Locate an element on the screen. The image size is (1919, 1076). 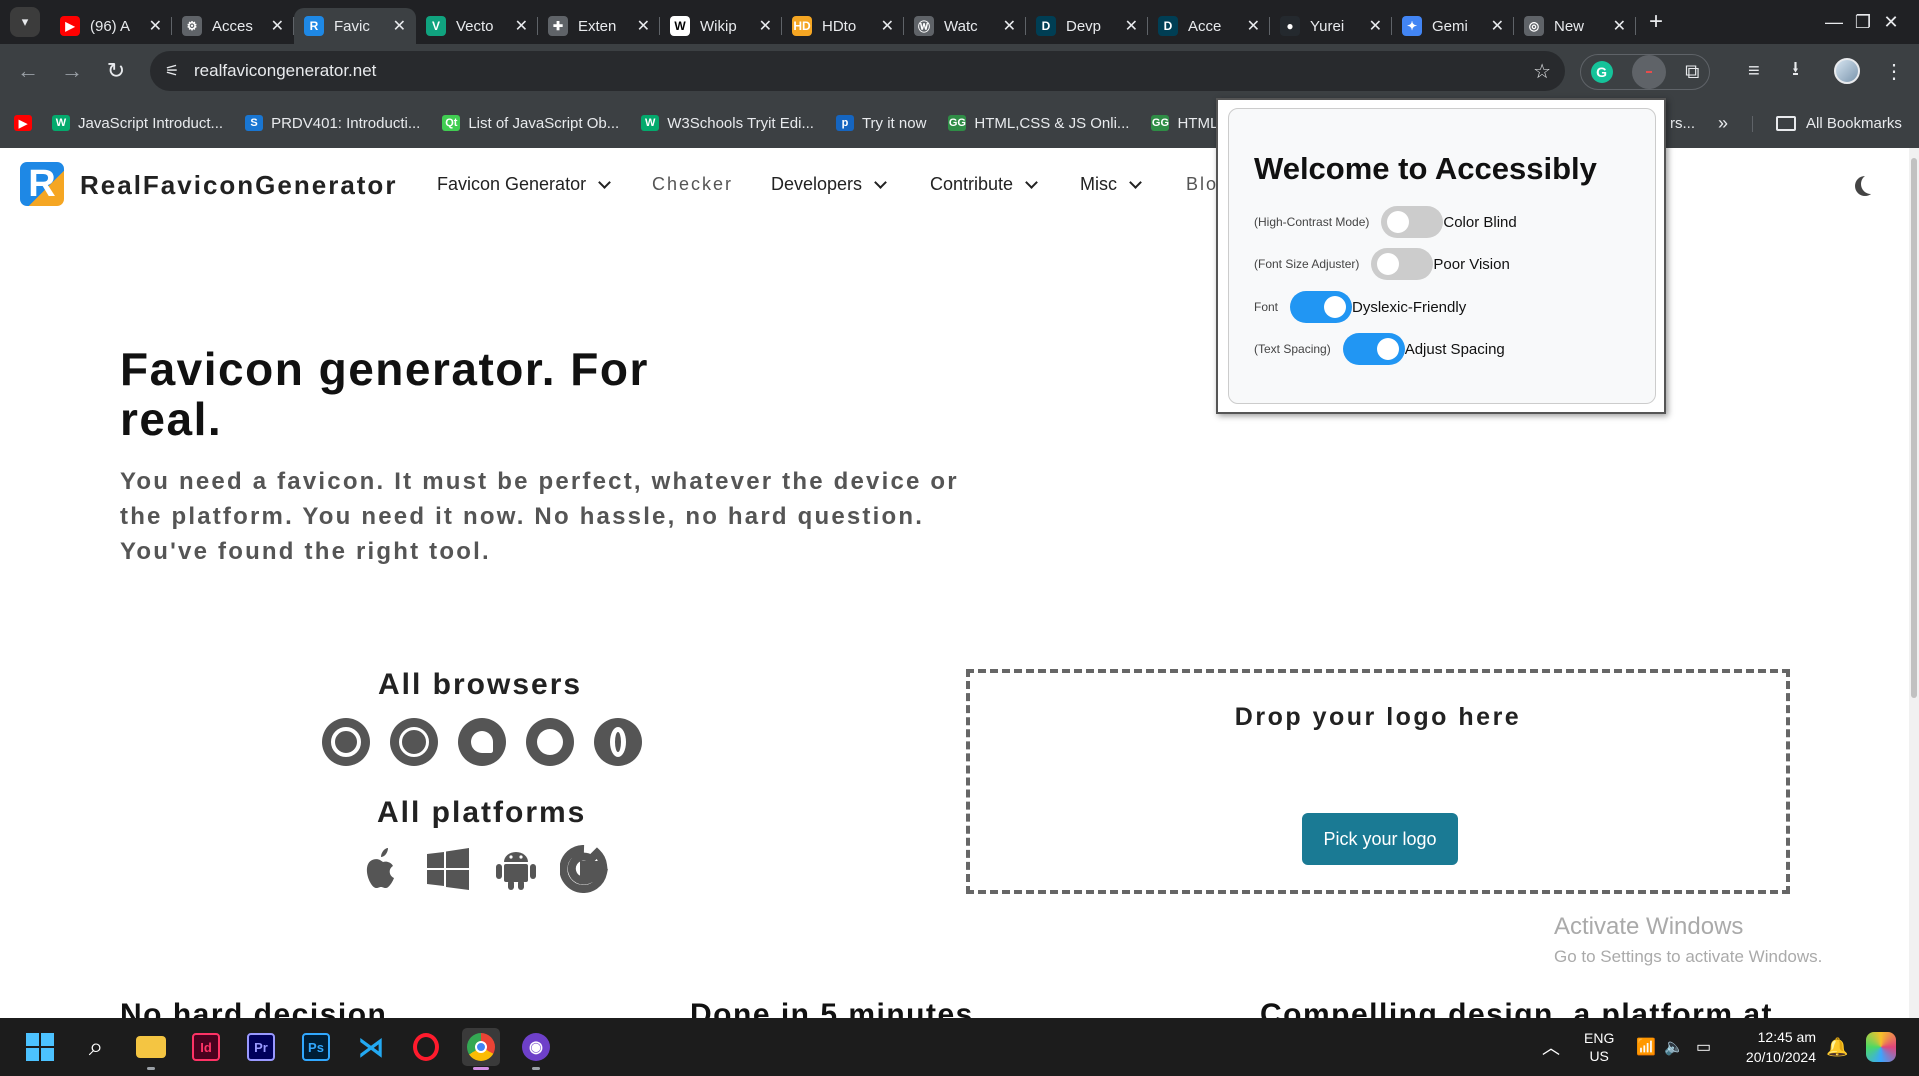
chrome-icon: ◎ is located at coordinates (1534, 26).